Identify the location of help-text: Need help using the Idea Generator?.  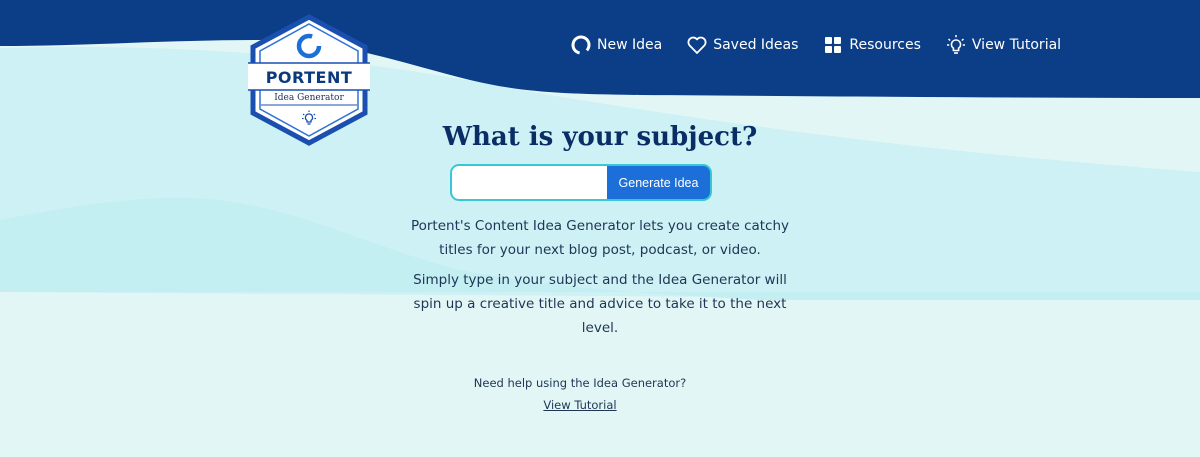
(580, 383).